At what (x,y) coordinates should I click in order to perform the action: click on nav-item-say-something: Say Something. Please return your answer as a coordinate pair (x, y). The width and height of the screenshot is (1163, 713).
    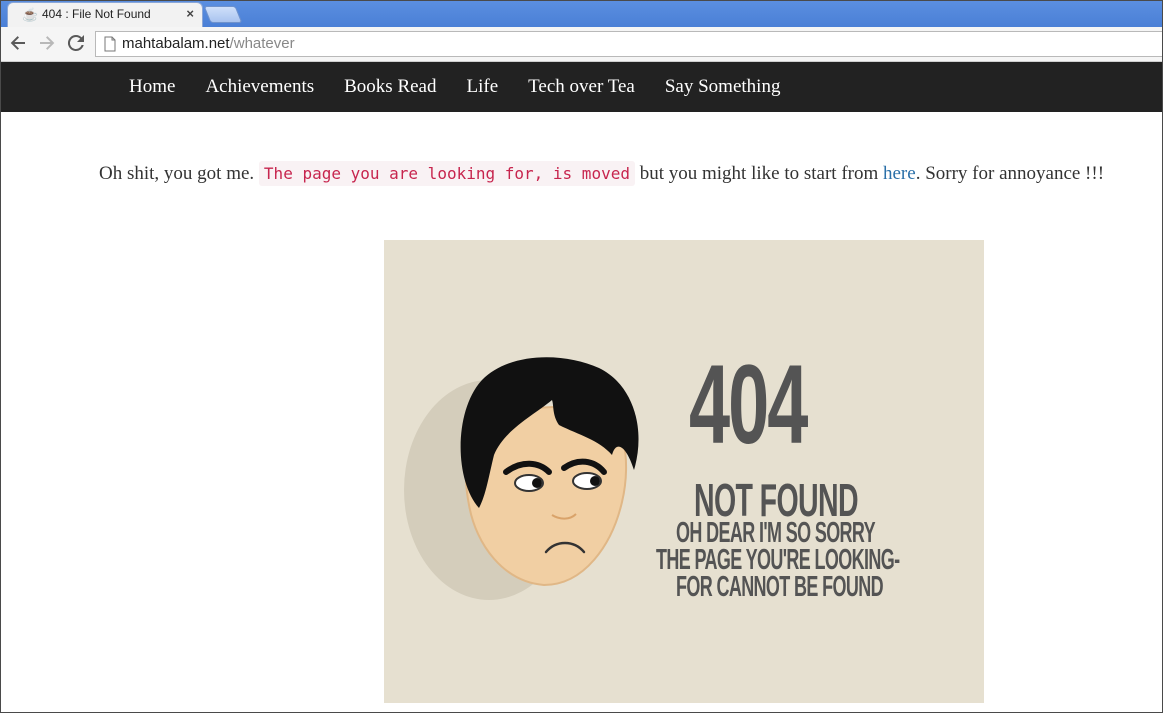
    Looking at the image, I should click on (723, 87).